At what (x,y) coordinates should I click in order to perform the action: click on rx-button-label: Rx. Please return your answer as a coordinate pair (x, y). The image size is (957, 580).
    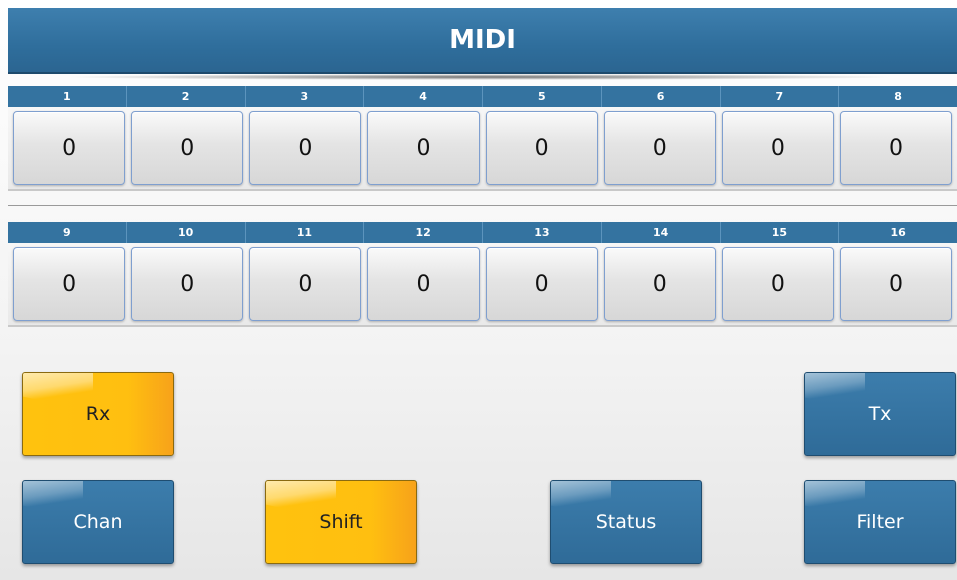
    Looking at the image, I should click on (98, 414).